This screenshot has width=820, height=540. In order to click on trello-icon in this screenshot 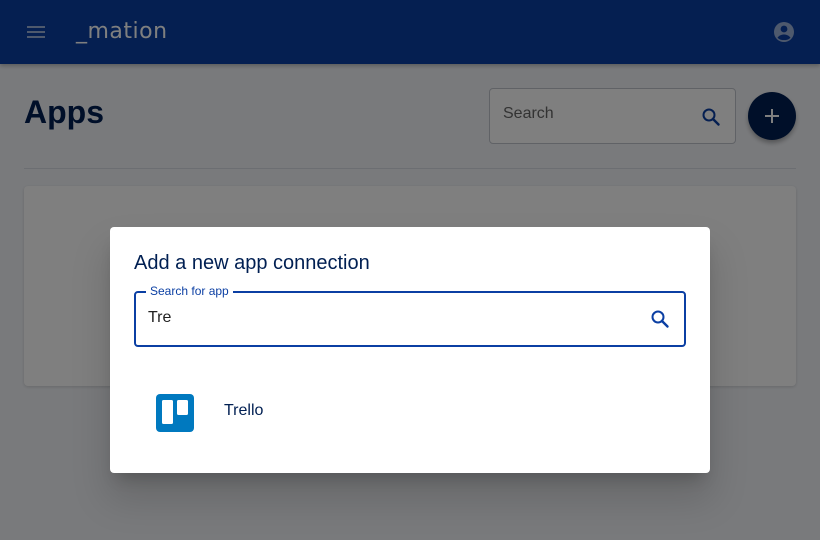, I will do `click(175, 413)`.